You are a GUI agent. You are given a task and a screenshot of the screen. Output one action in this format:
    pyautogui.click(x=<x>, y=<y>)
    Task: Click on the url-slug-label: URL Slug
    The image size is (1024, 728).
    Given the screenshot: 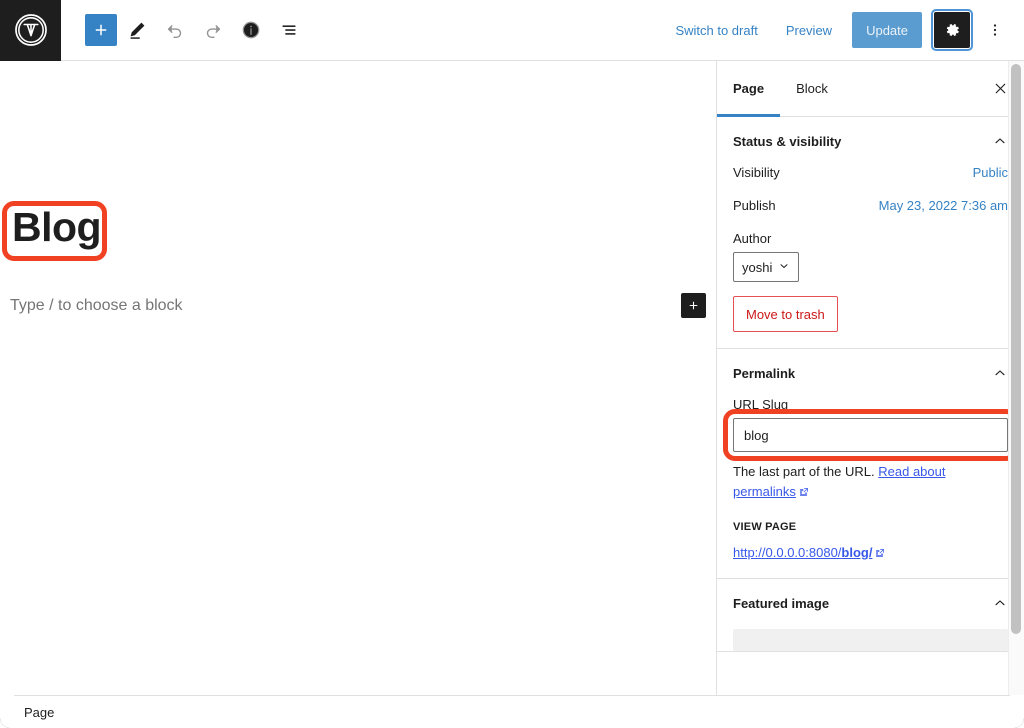 What is the action you would take?
    pyautogui.click(x=761, y=404)
    